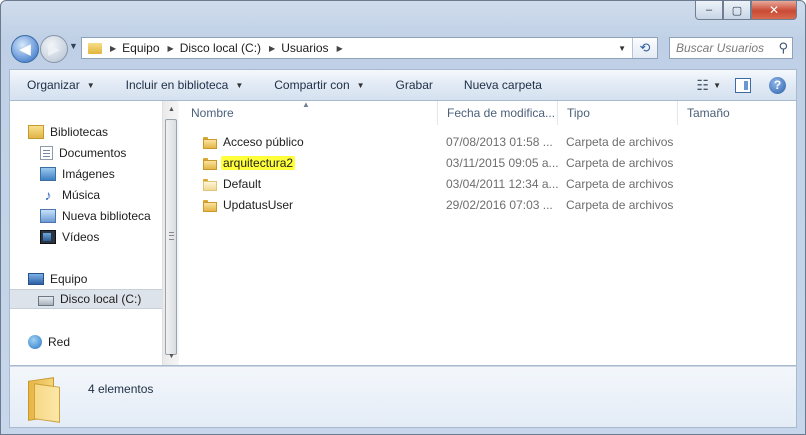  I want to click on organize-button: Organizar ▼, so click(59, 85).